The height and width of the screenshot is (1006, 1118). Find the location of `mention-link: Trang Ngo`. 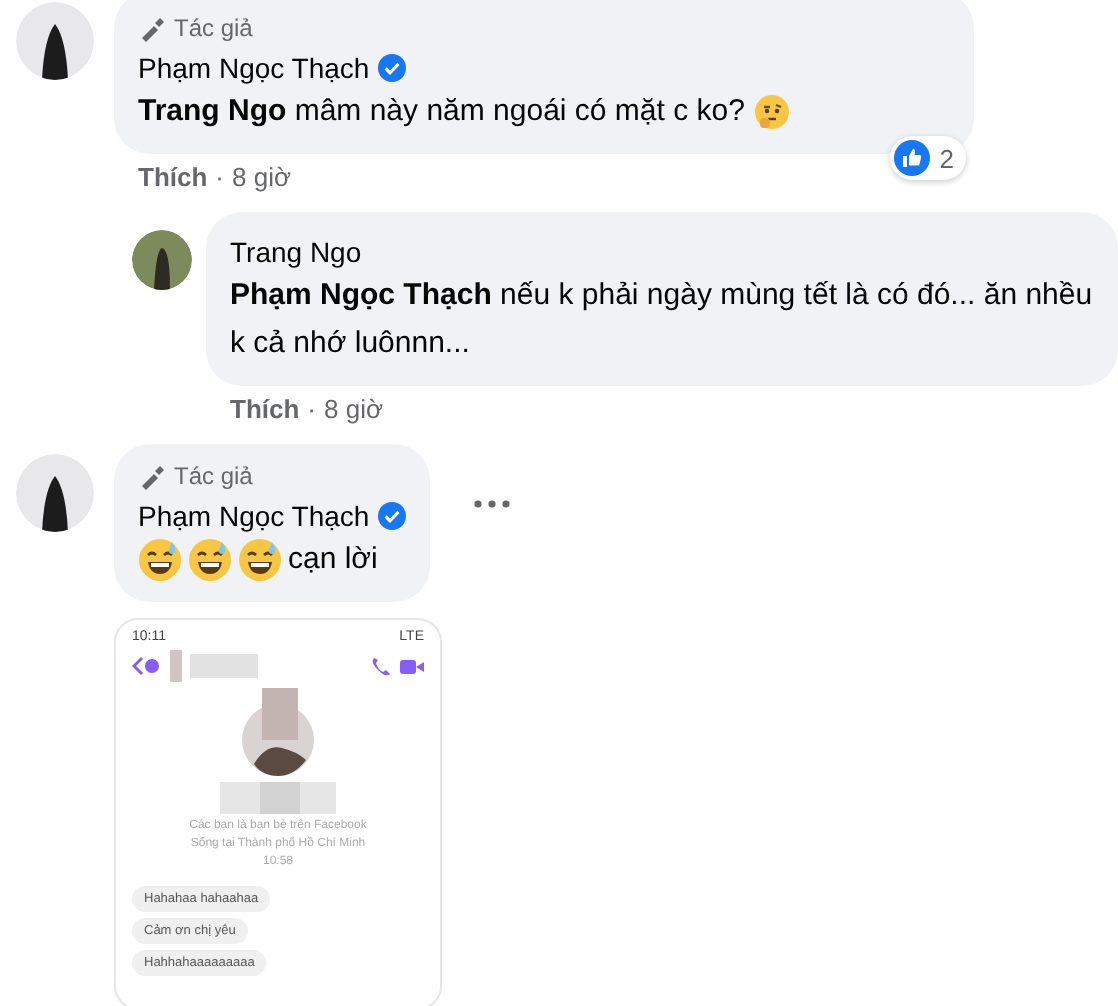

mention-link: Trang Ngo is located at coordinates (212, 111).